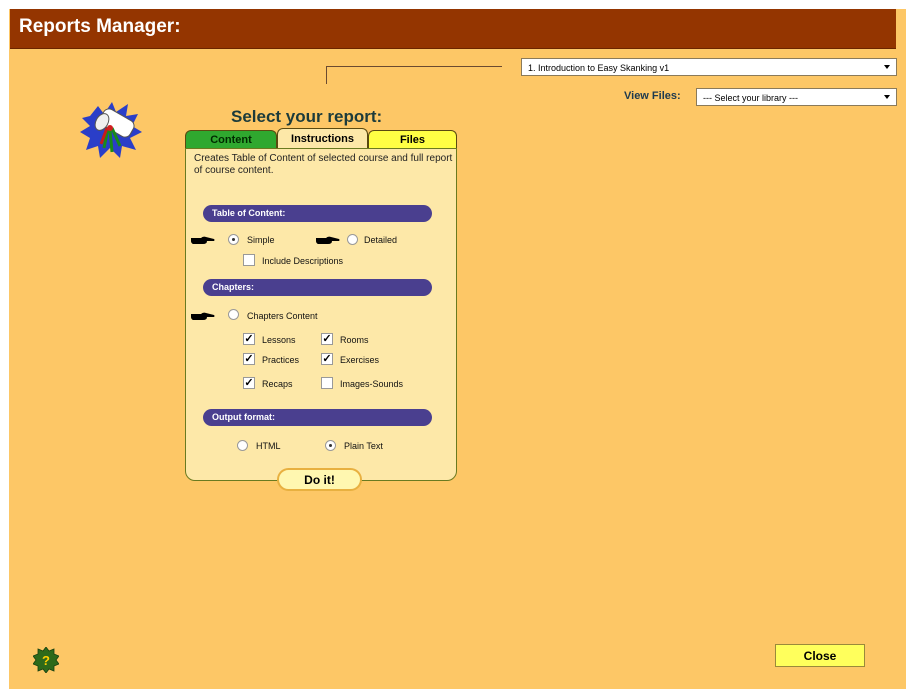 This screenshot has height=689, width=906. What do you see at coordinates (453, 29) in the screenshot?
I see `title-bar: Reports Manager:` at bounding box center [453, 29].